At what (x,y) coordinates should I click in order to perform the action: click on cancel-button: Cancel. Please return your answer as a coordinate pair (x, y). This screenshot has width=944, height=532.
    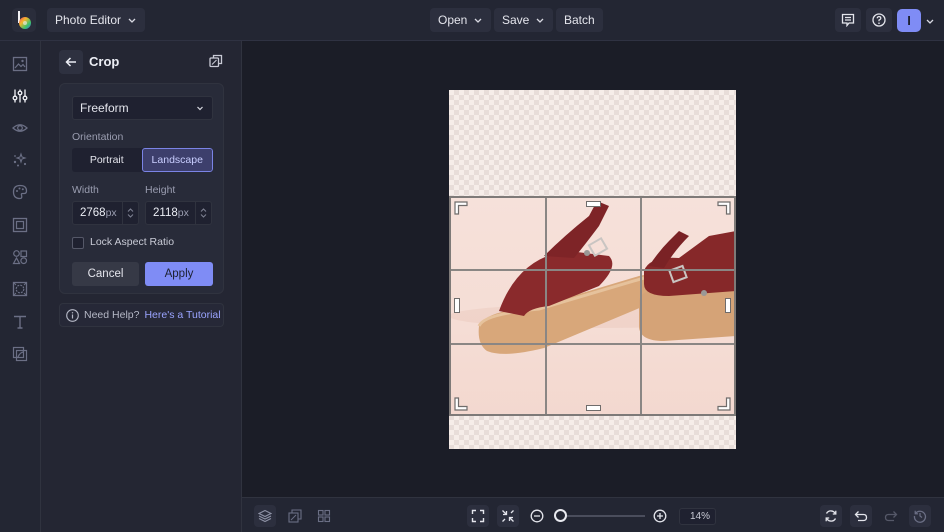
    Looking at the image, I should click on (105, 274).